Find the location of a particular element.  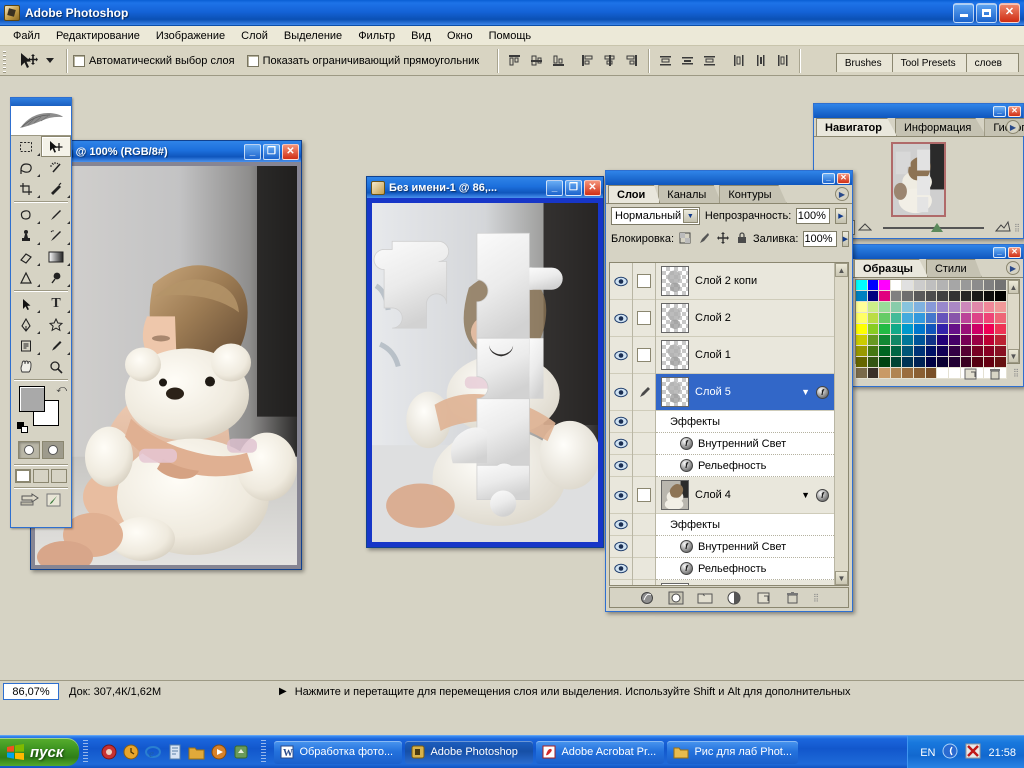

fill-stepper-icon: ▶ is located at coordinates (845, 239).